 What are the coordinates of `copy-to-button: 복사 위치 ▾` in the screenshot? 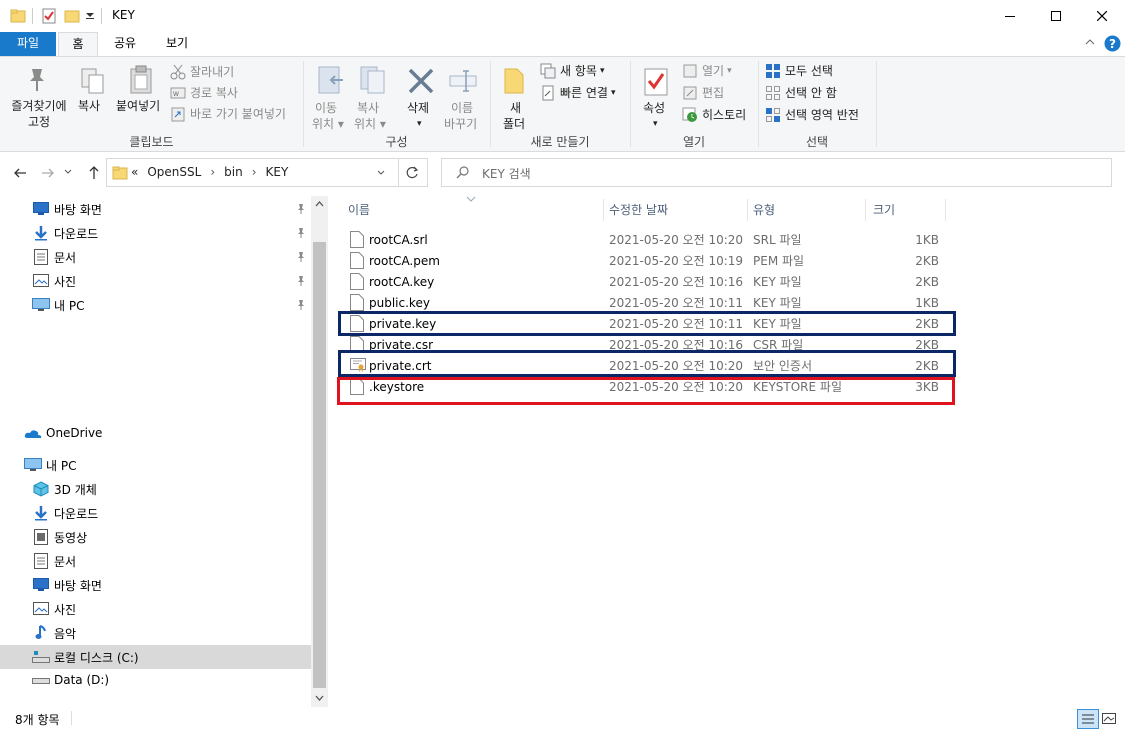 It's located at (375, 96).